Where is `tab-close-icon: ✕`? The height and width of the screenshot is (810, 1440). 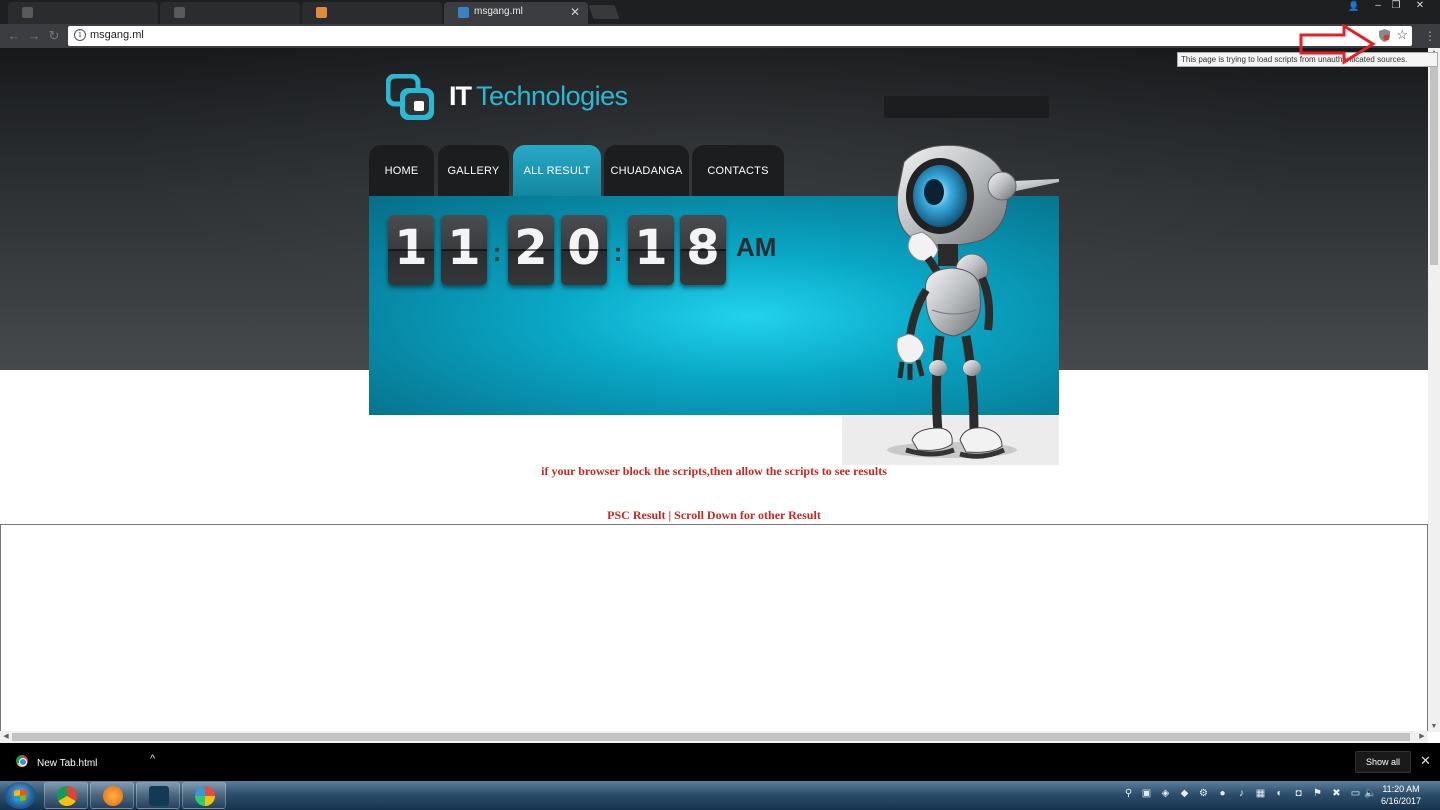
tab-close-icon: ✕ is located at coordinates (575, 12).